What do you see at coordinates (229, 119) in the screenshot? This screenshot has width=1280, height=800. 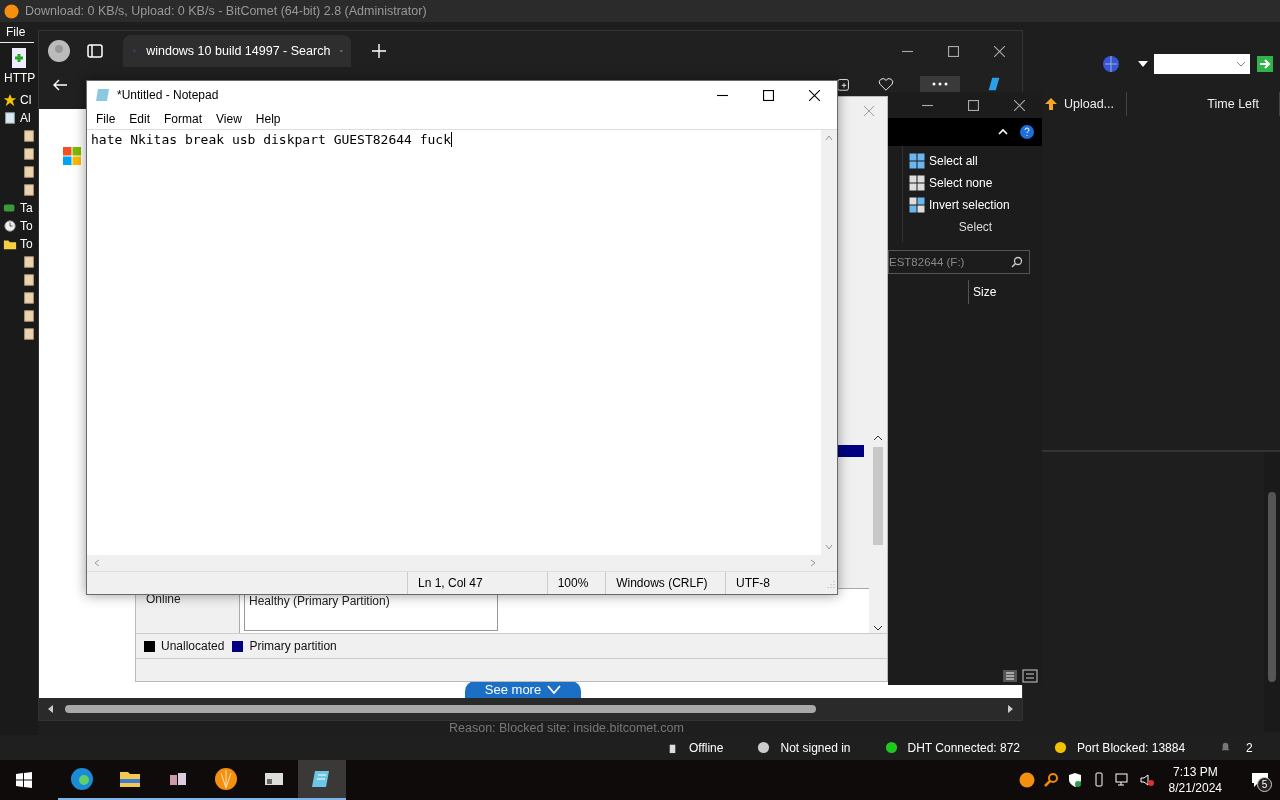 I see `menu-item: View` at bounding box center [229, 119].